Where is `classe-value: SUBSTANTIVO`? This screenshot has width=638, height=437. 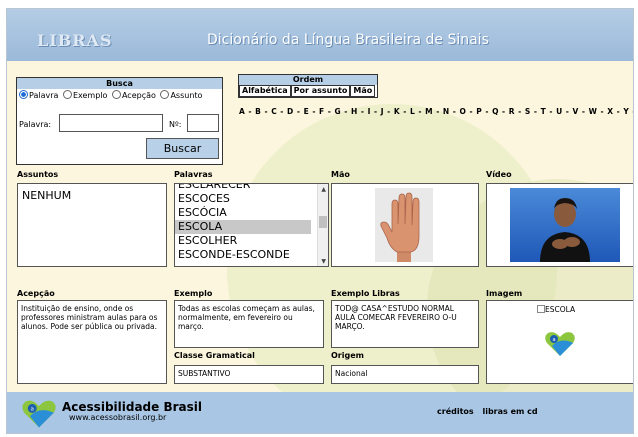 classe-value: SUBSTANTIVO is located at coordinates (249, 374).